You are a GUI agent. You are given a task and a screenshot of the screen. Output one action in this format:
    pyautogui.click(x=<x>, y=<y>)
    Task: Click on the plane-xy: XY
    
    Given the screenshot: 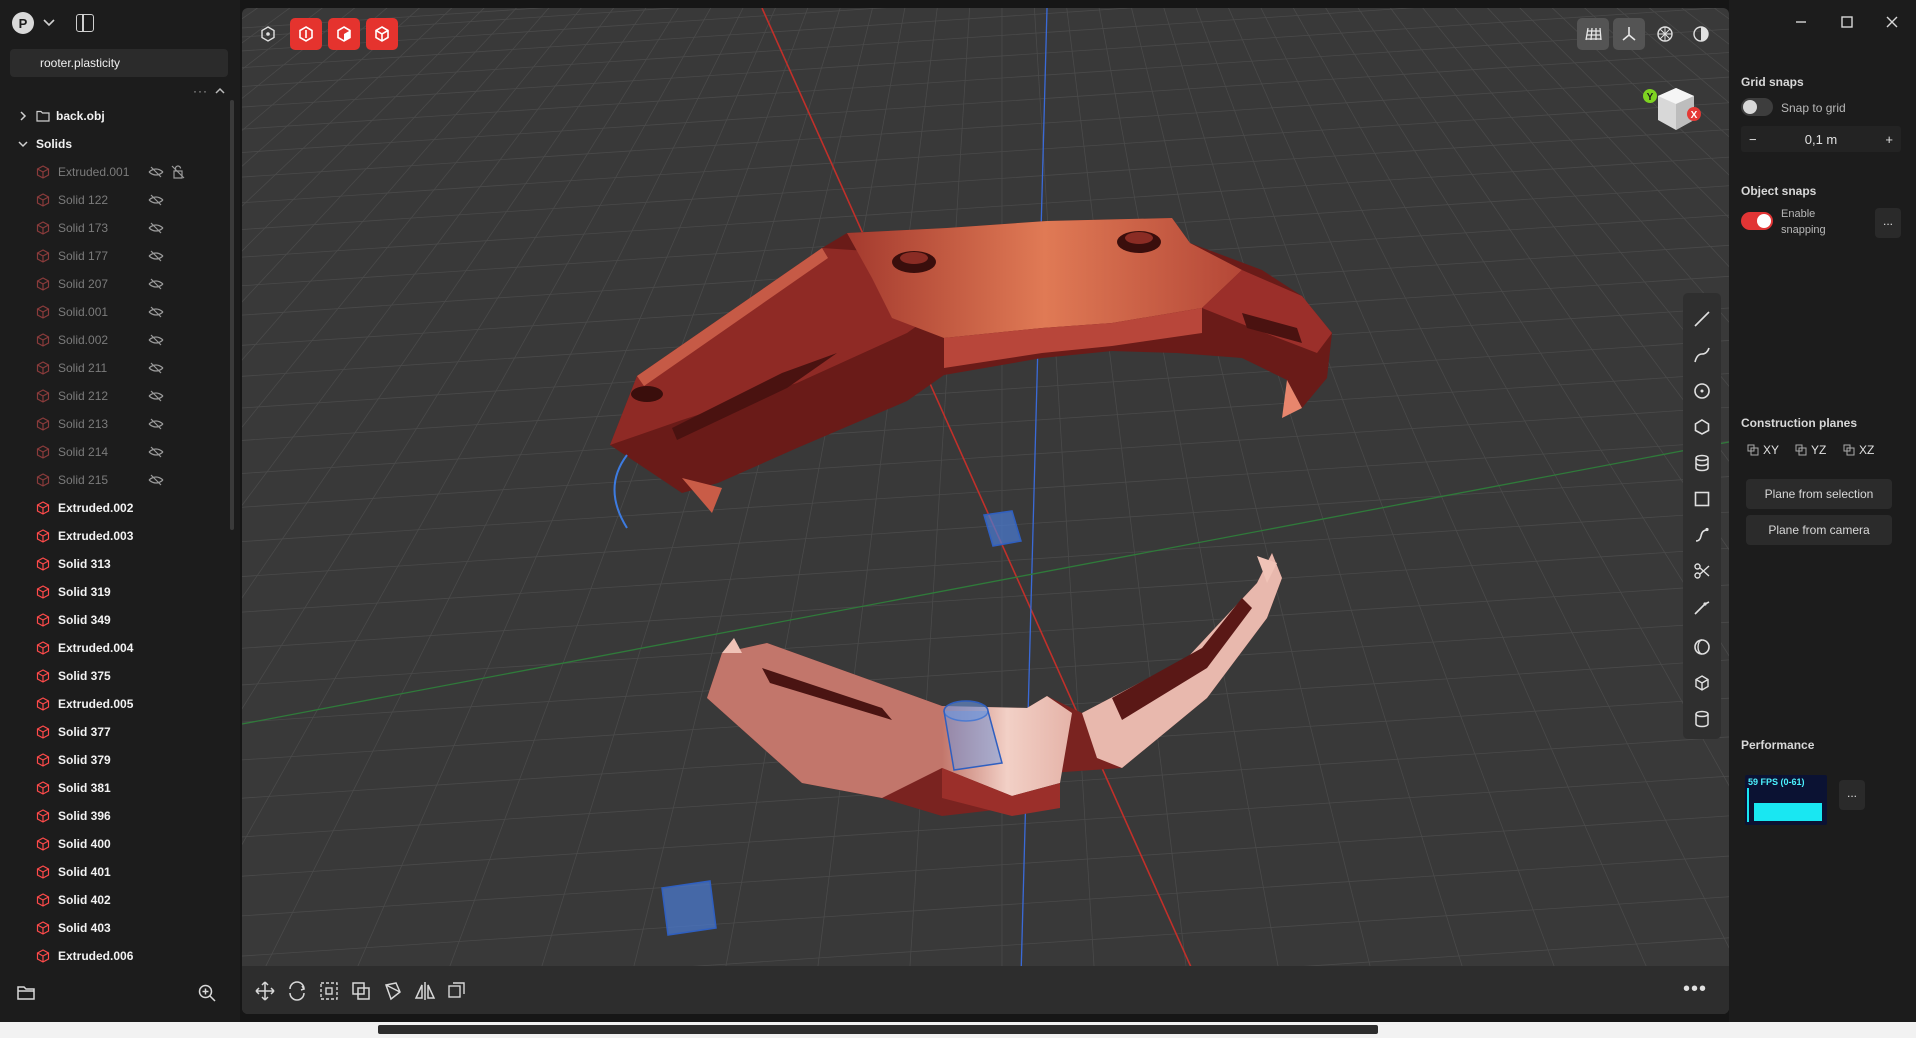 What is the action you would take?
    pyautogui.click(x=1763, y=450)
    